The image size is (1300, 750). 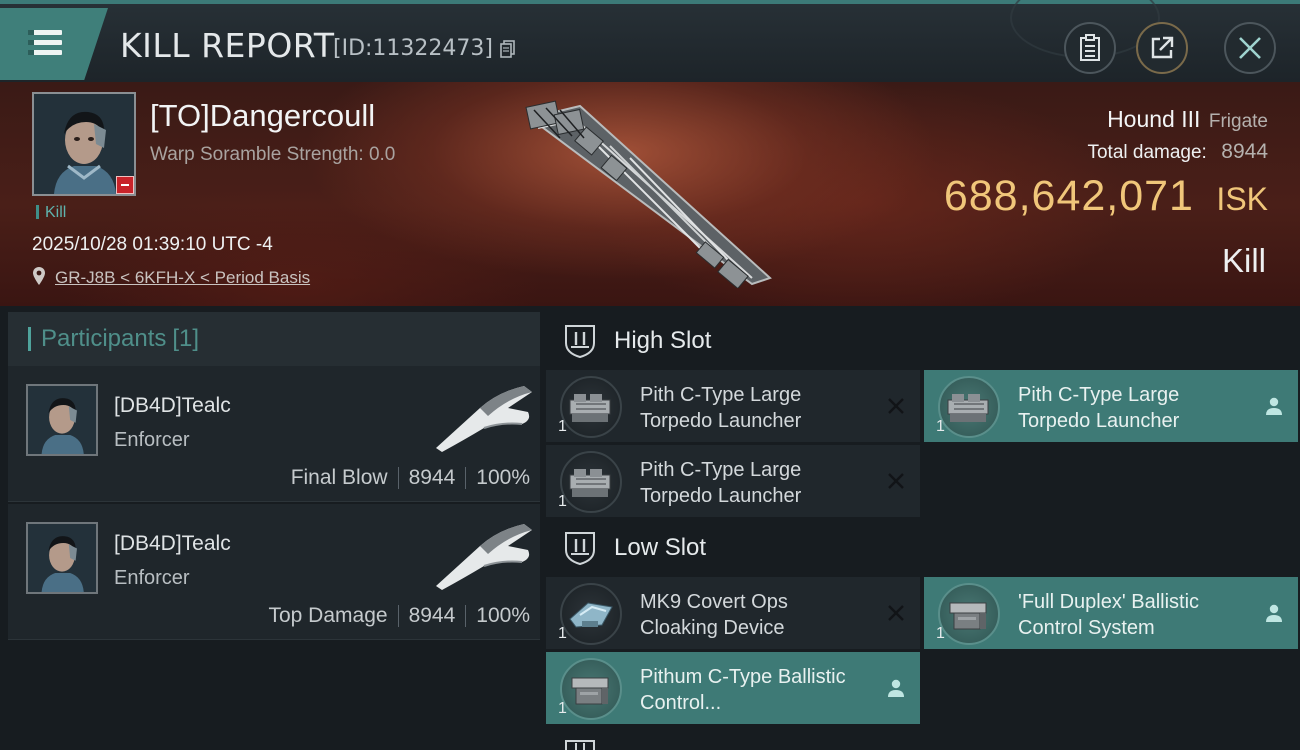 What do you see at coordinates (580, 342) in the screenshot?
I see `high-slot-icon` at bounding box center [580, 342].